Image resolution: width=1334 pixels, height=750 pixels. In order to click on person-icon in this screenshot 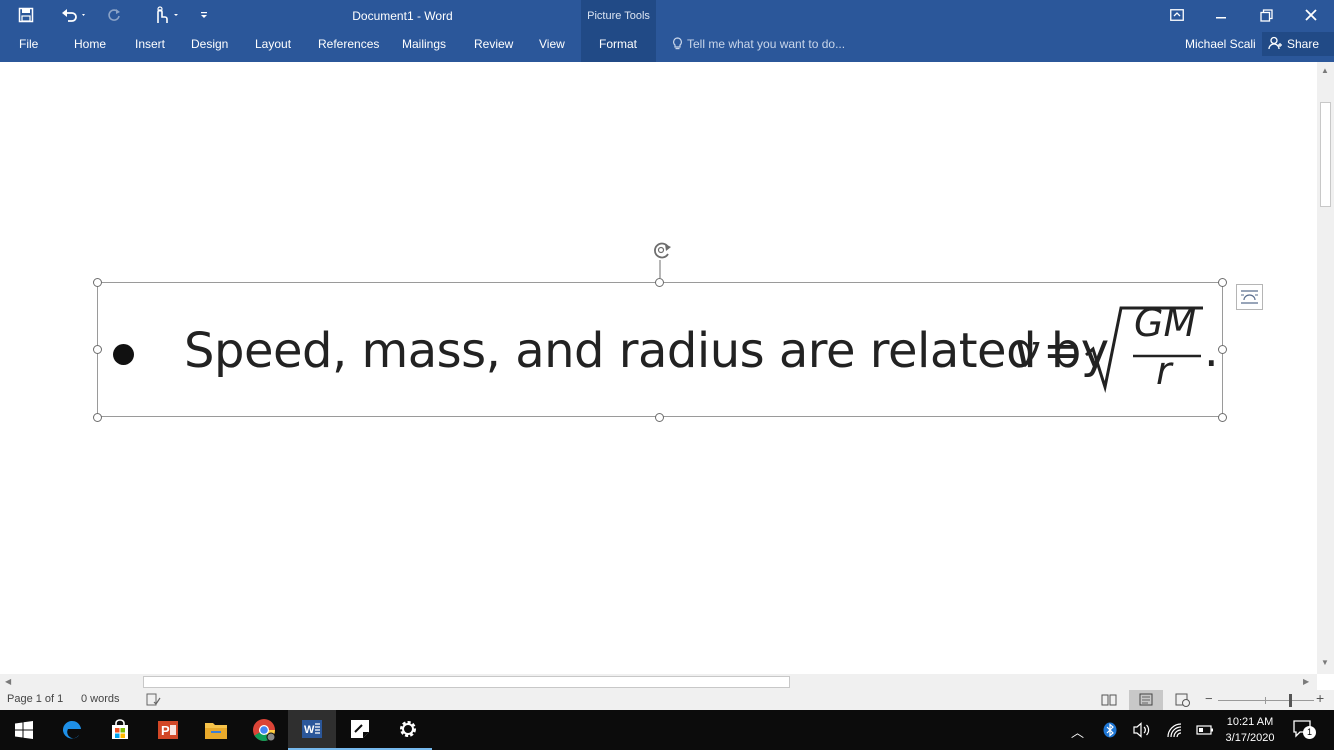, I will do `click(1275, 44)`.